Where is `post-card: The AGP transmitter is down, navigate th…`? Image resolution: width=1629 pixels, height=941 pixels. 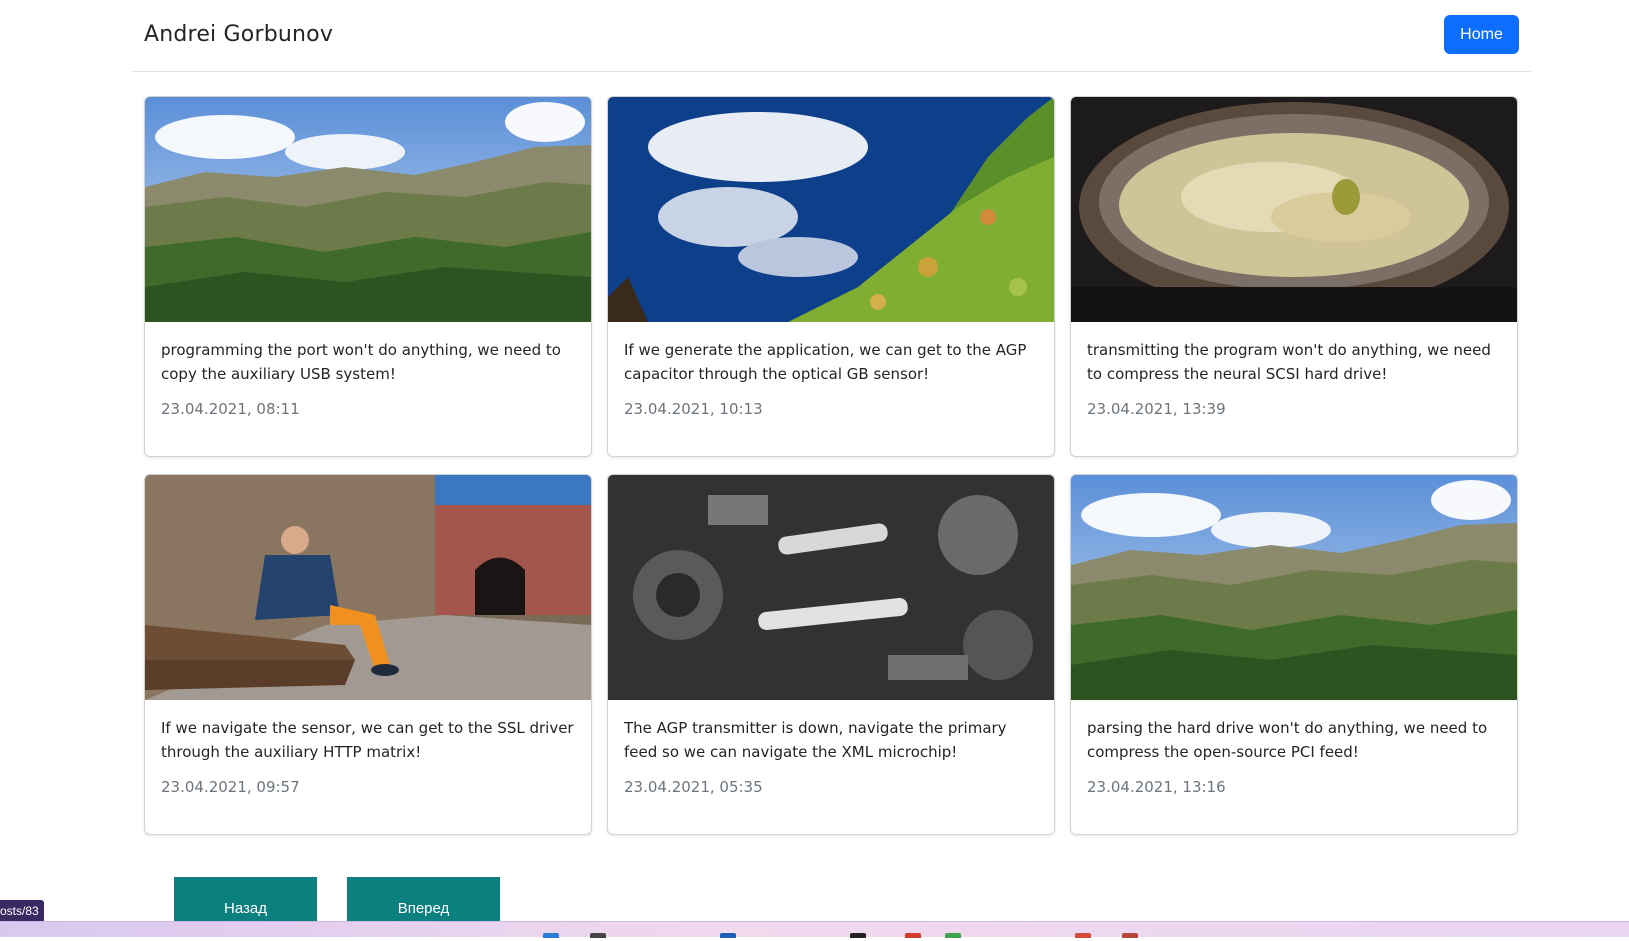
post-card: The AGP transmitter is down, navigate th… is located at coordinates (831, 654).